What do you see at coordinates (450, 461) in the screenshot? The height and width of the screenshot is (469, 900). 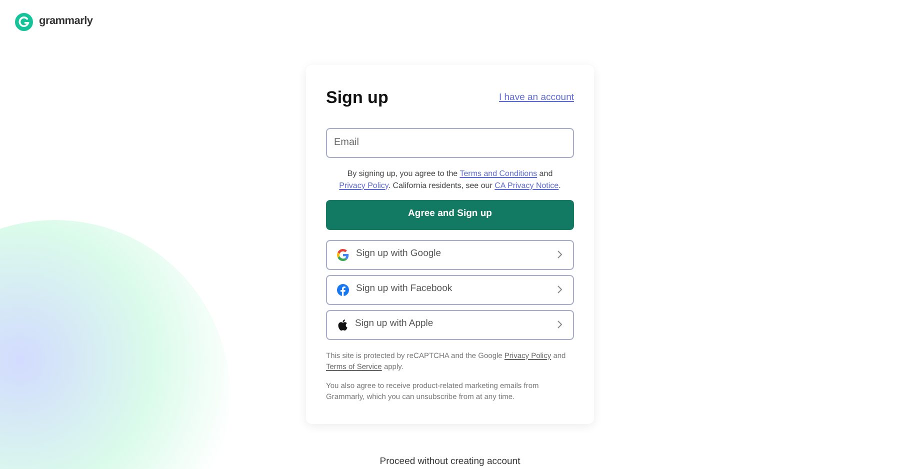 I see `proceed-link: Proceed without creating account` at bounding box center [450, 461].